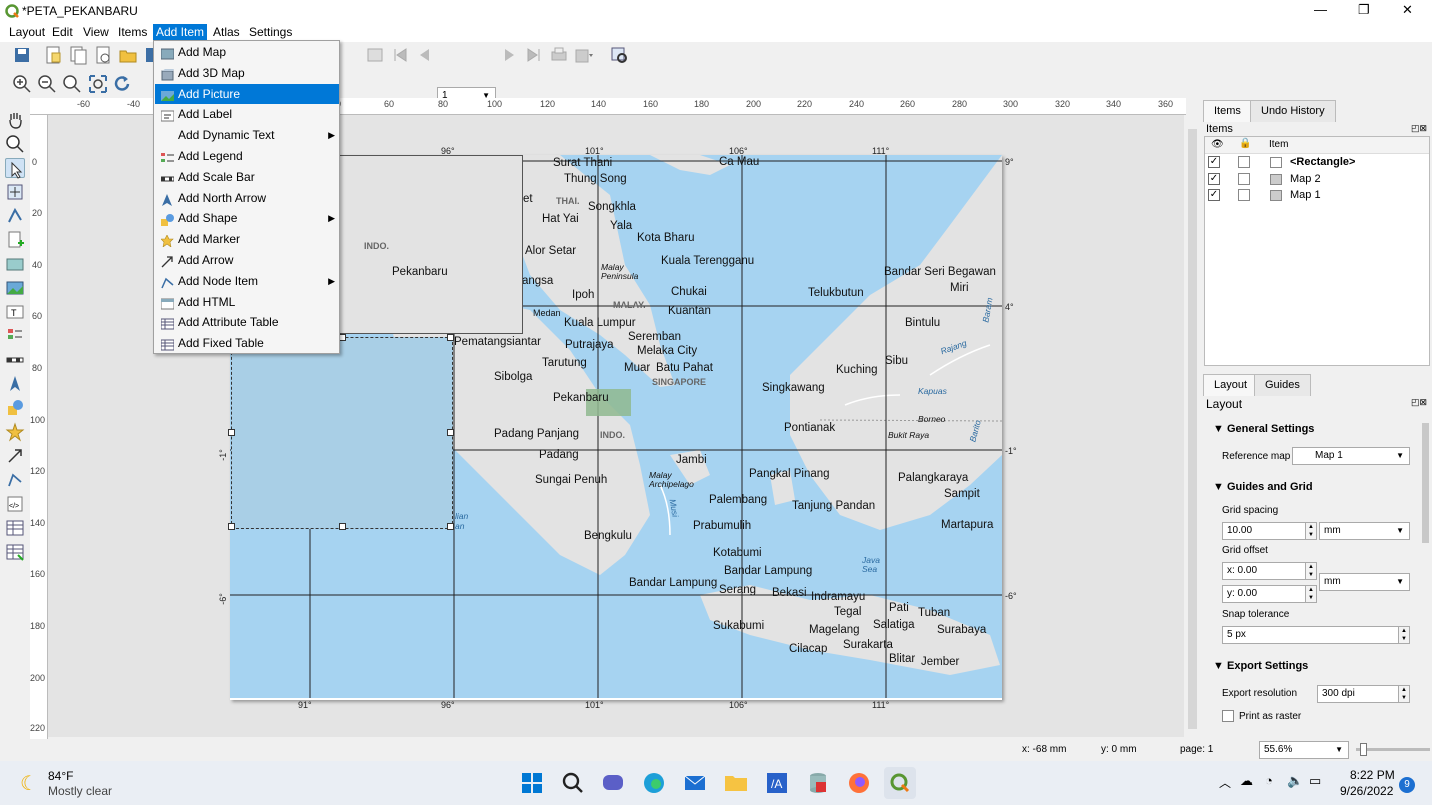 The height and width of the screenshot is (805, 1432). I want to click on wifi-icon: ◔, so click(1269, 780).